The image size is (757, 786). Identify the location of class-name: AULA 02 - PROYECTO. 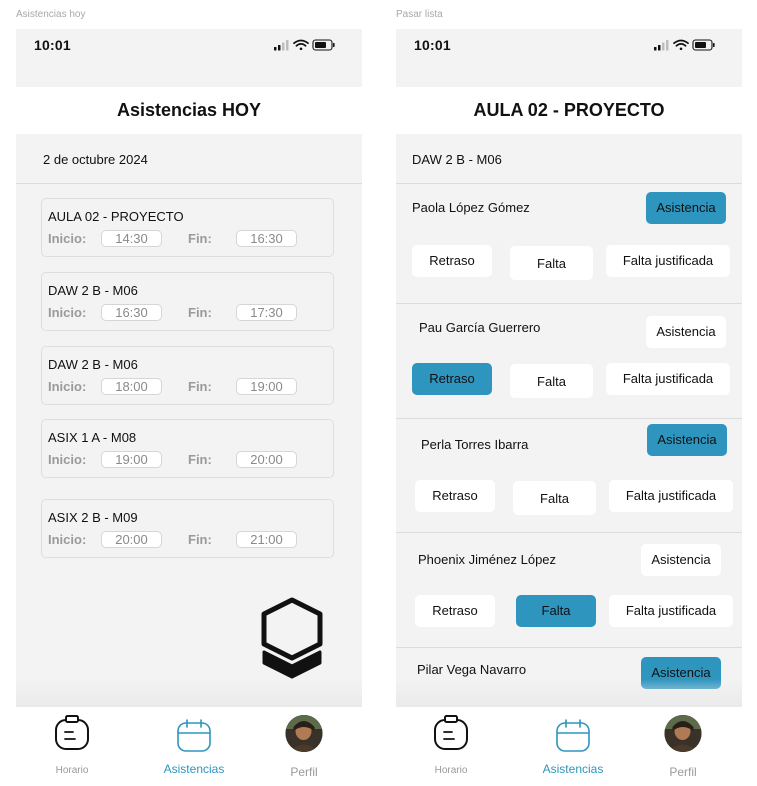
(116, 216).